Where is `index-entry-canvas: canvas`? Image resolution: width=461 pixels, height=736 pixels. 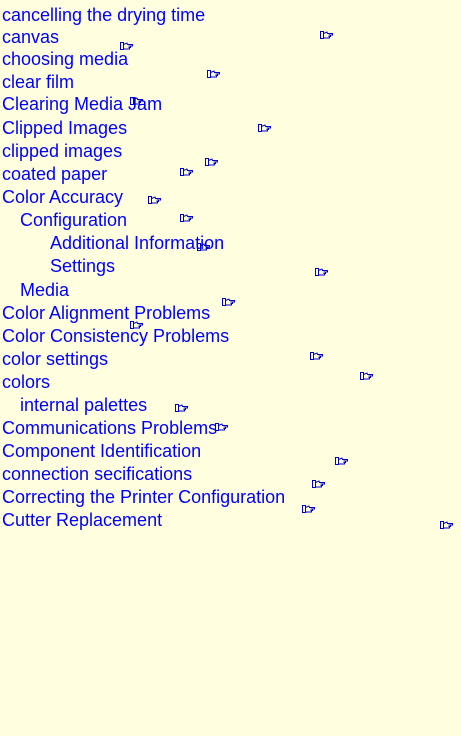 index-entry-canvas: canvas is located at coordinates (30, 37).